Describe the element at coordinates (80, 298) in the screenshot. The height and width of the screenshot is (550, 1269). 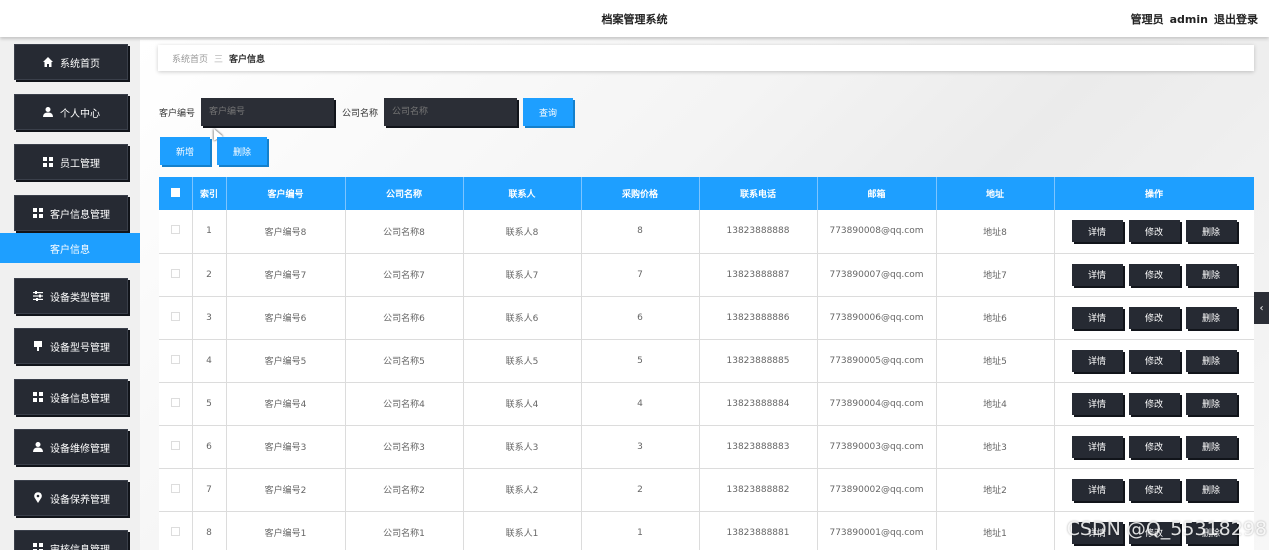
I see `sidebar-item-label: 设备类型管理` at that location.